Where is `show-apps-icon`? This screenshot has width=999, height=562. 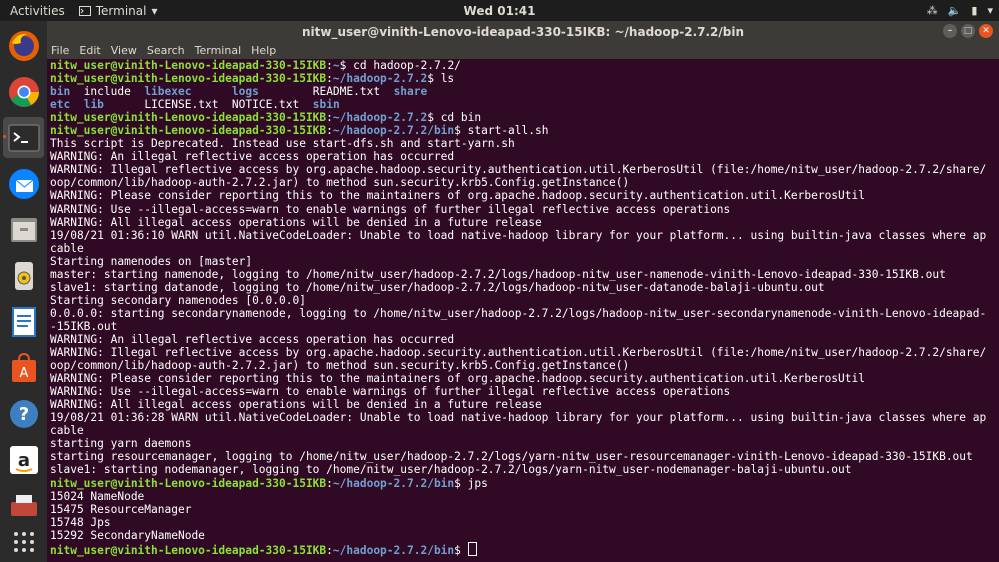
show-apps-icon is located at coordinates (23, 541).